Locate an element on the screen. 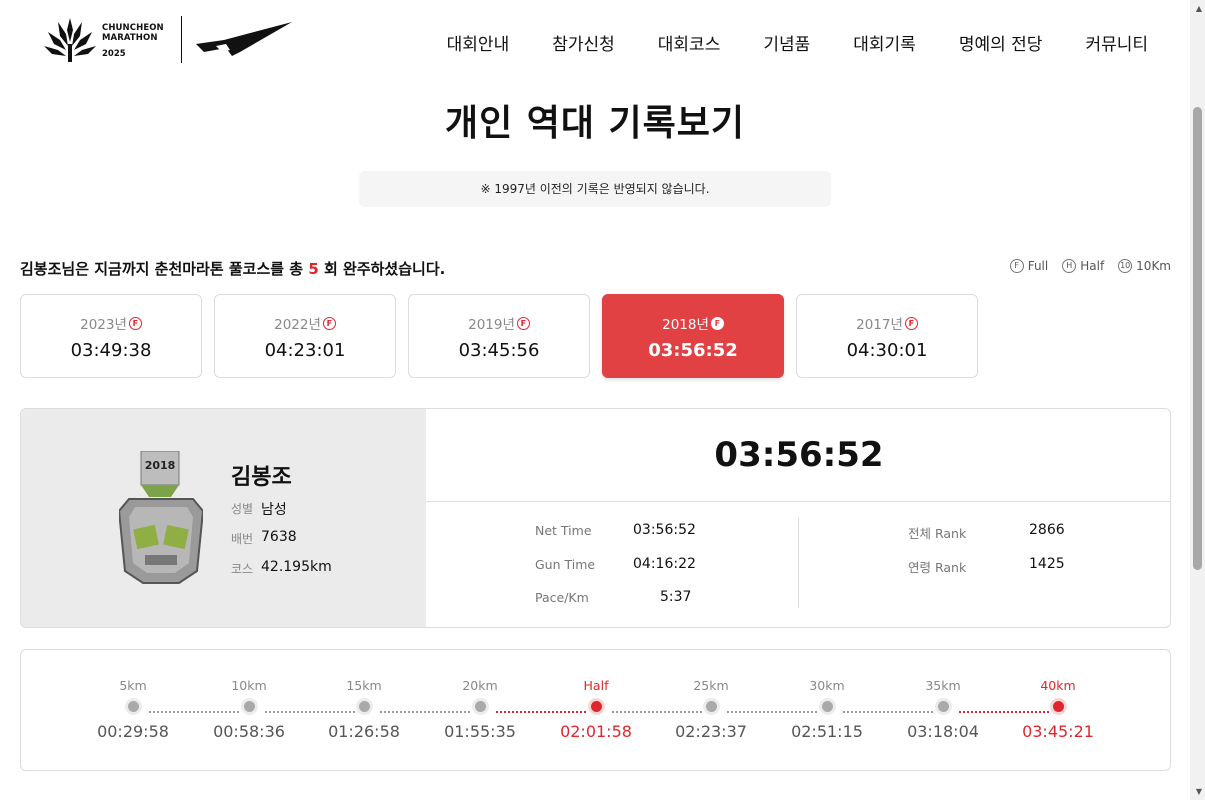 The height and width of the screenshot is (800, 1205). age-rank-row: 연령 Rank 1425 is located at coordinates (986, 565).